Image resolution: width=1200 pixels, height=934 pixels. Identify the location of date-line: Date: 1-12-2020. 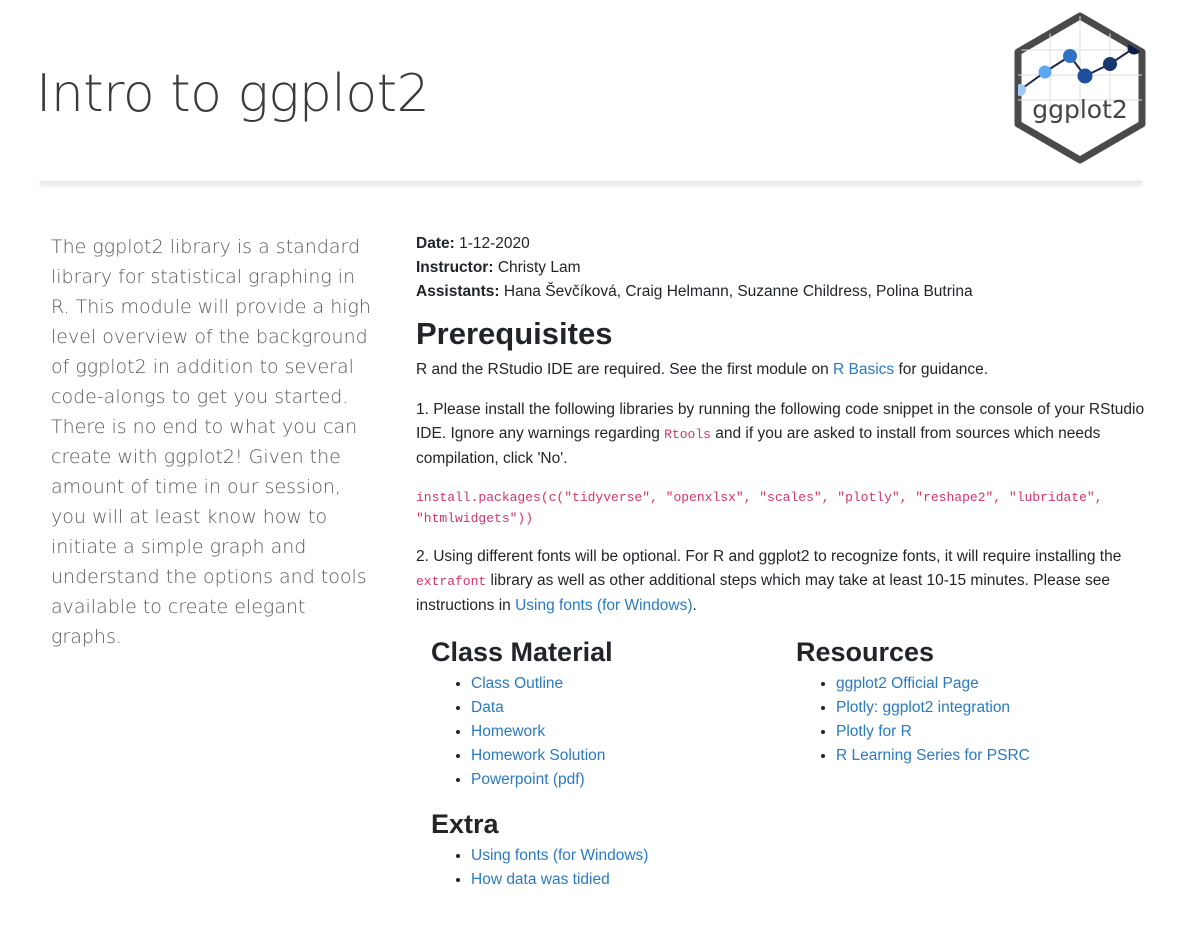
(786, 244).